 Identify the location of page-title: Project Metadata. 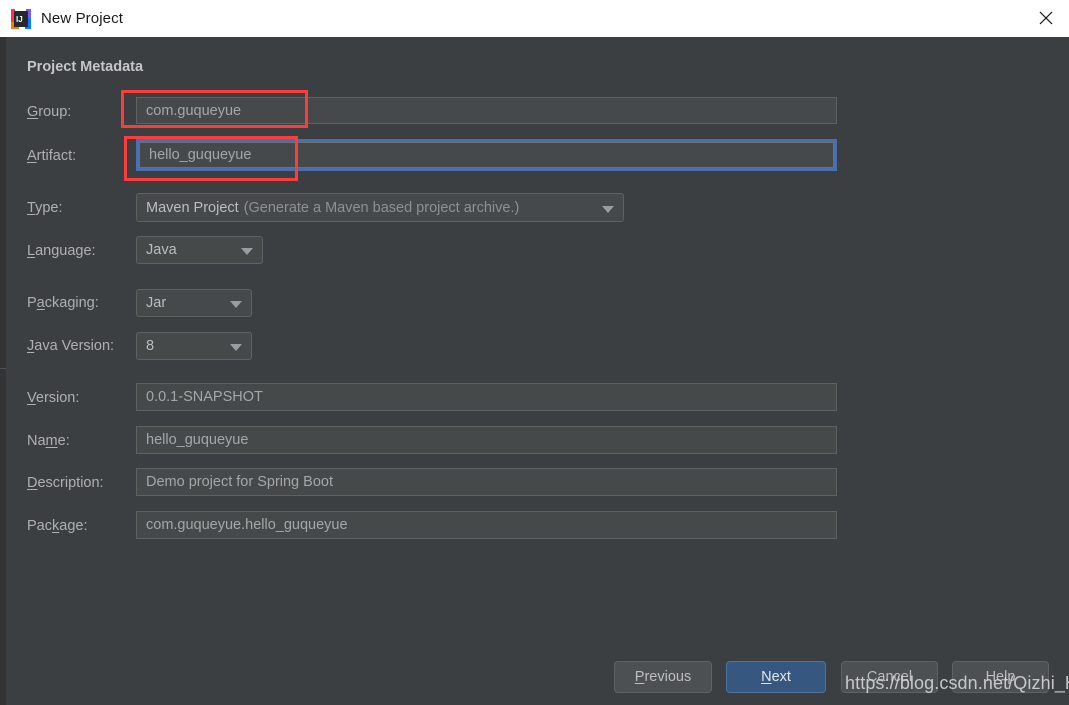
(85, 67).